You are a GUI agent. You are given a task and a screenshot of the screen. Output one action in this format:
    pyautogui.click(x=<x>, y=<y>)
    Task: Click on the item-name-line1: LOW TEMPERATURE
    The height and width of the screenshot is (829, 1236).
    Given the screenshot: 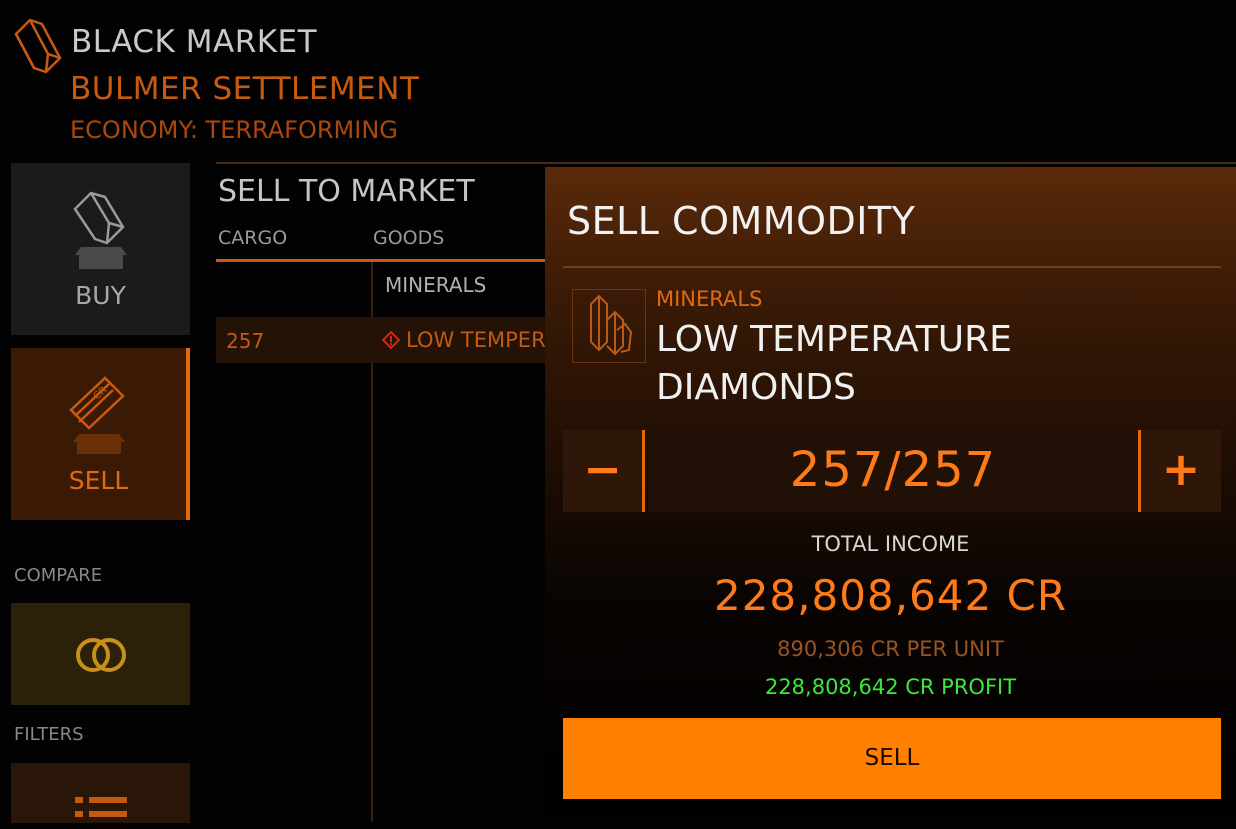 What is the action you would take?
    pyautogui.click(x=834, y=339)
    